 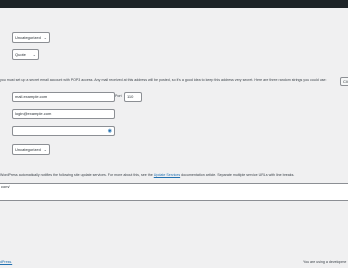 I want to click on mail-server-input: mail.example.com, so click(x=63, y=97).